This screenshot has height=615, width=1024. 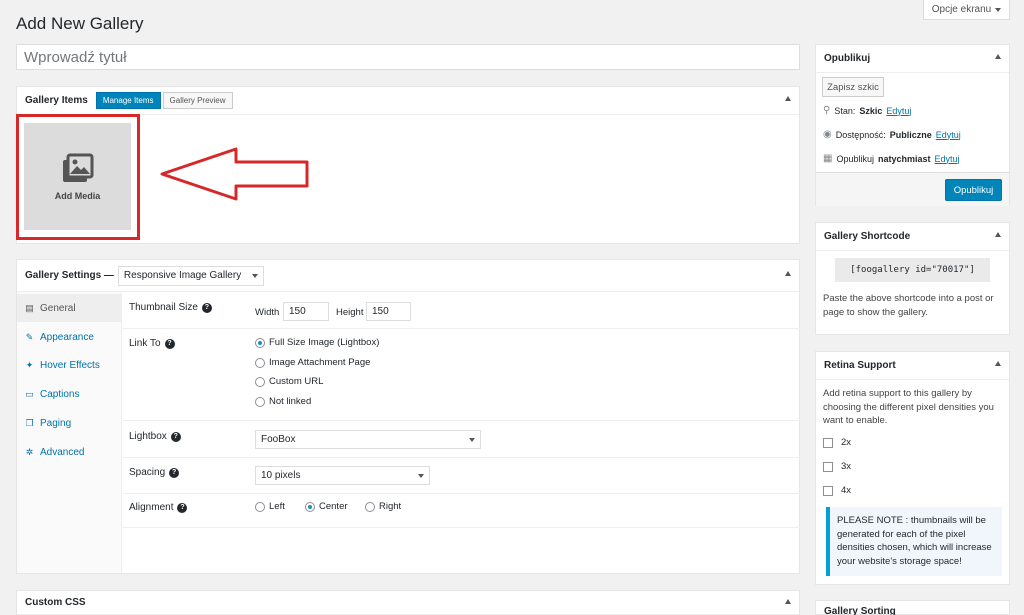 I want to click on shortcode-text: [foogallery id="70017"], so click(x=912, y=270).